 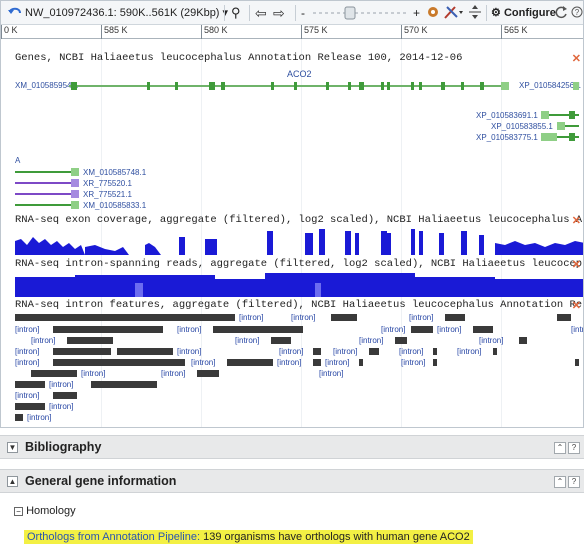 I want to click on back-arrow-icon, so click(x=15, y=13).